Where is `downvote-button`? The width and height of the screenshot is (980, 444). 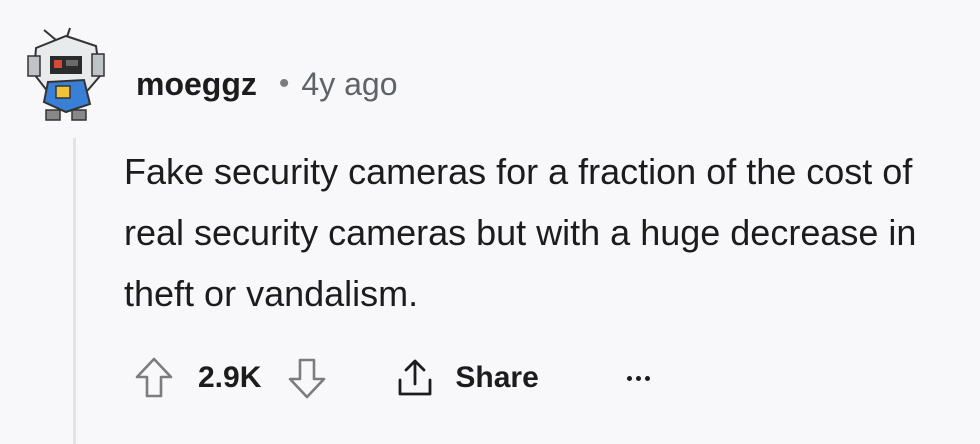 downvote-button is located at coordinates (307, 378).